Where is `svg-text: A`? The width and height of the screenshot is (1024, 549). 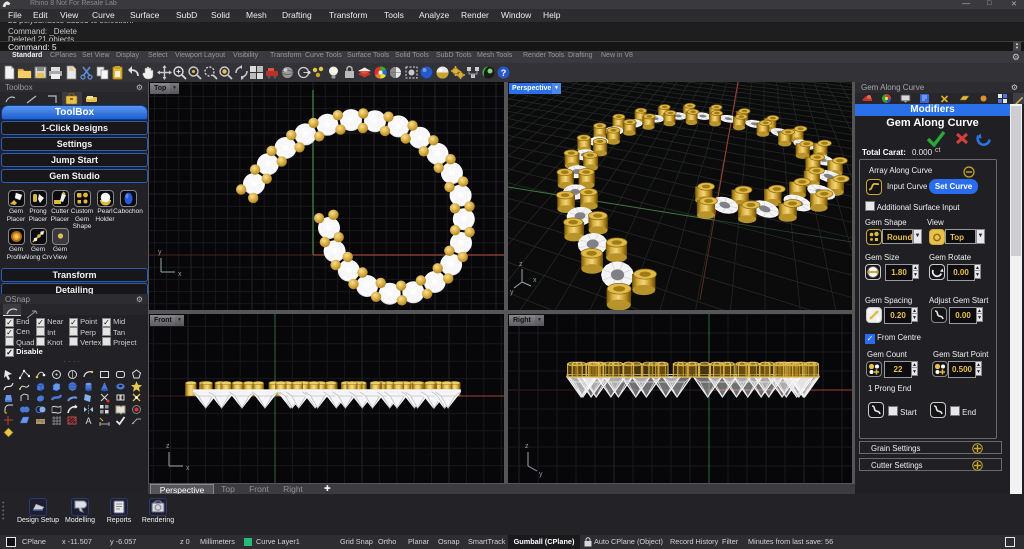 svg-text: A is located at coordinates (88, 421).